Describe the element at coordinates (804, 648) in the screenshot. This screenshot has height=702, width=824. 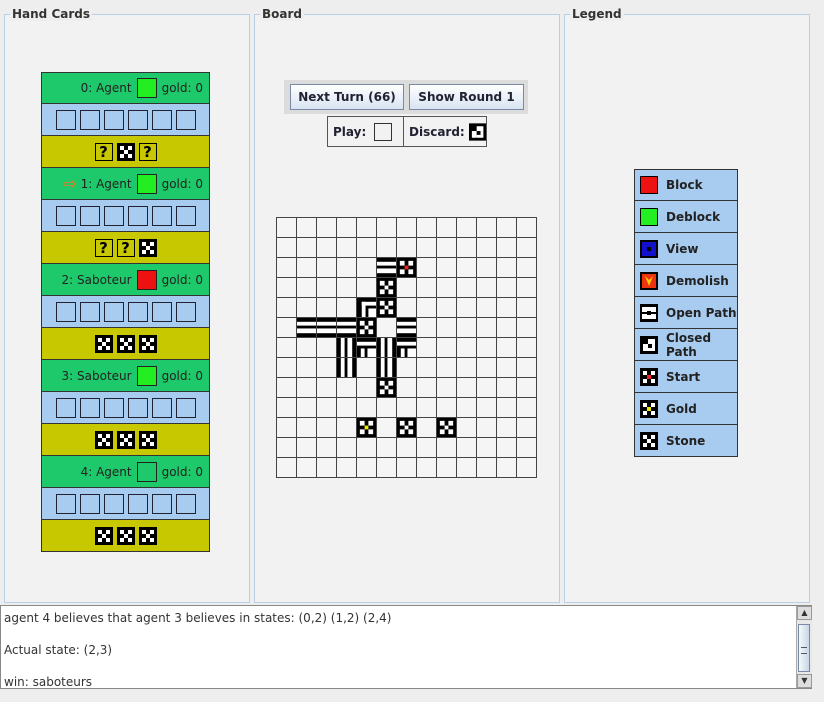
I see `scroll-thumb` at that location.